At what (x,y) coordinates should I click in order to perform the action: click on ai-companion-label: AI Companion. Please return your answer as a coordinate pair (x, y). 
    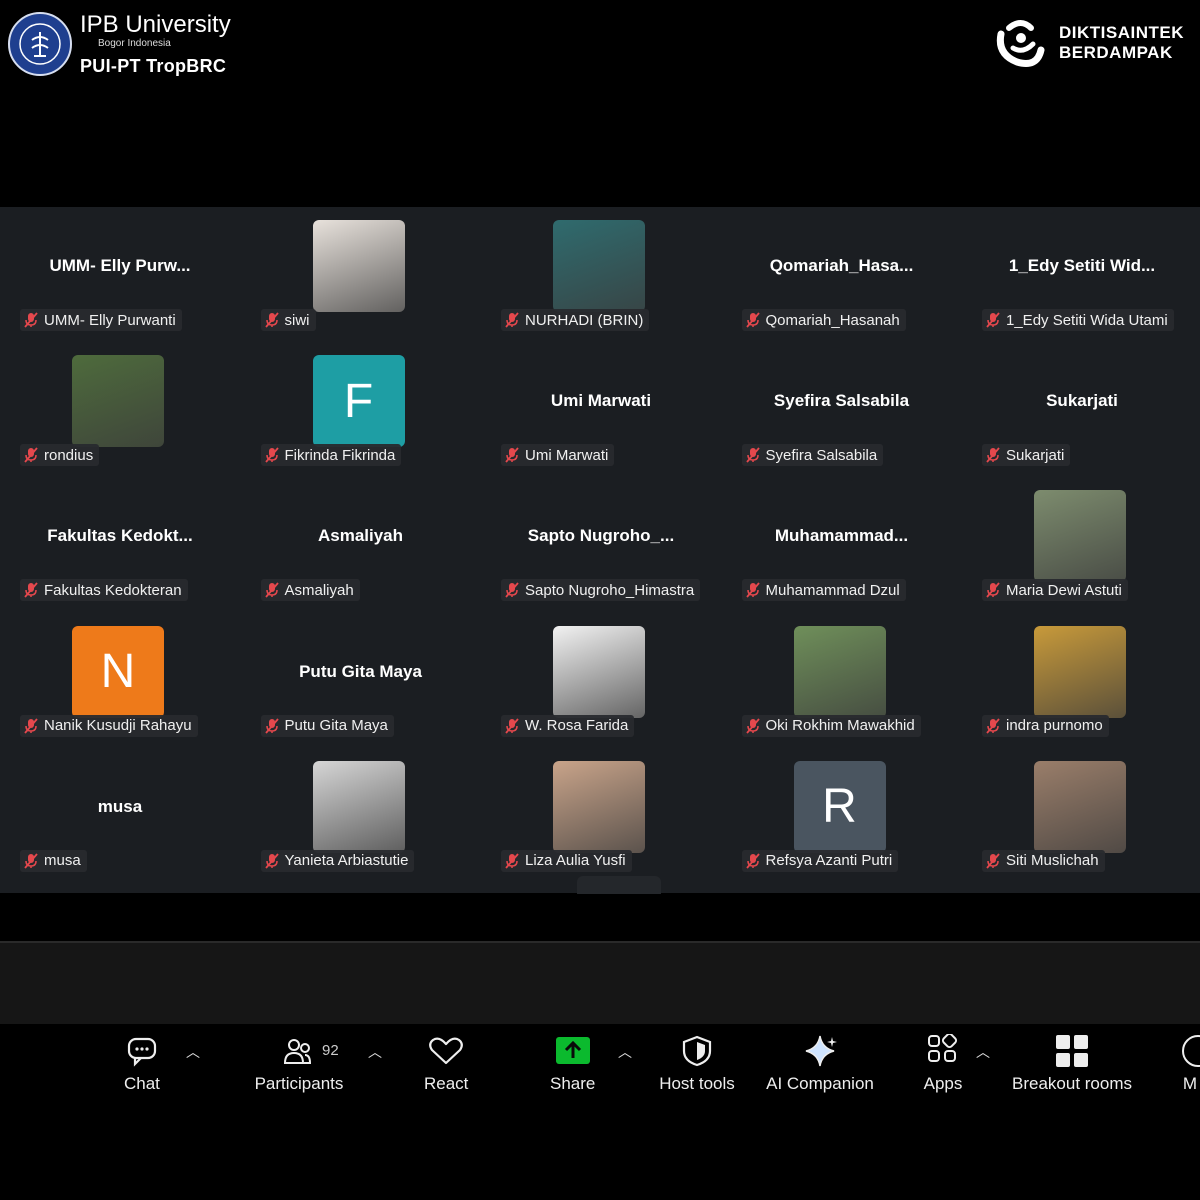
    Looking at the image, I should click on (820, 1083).